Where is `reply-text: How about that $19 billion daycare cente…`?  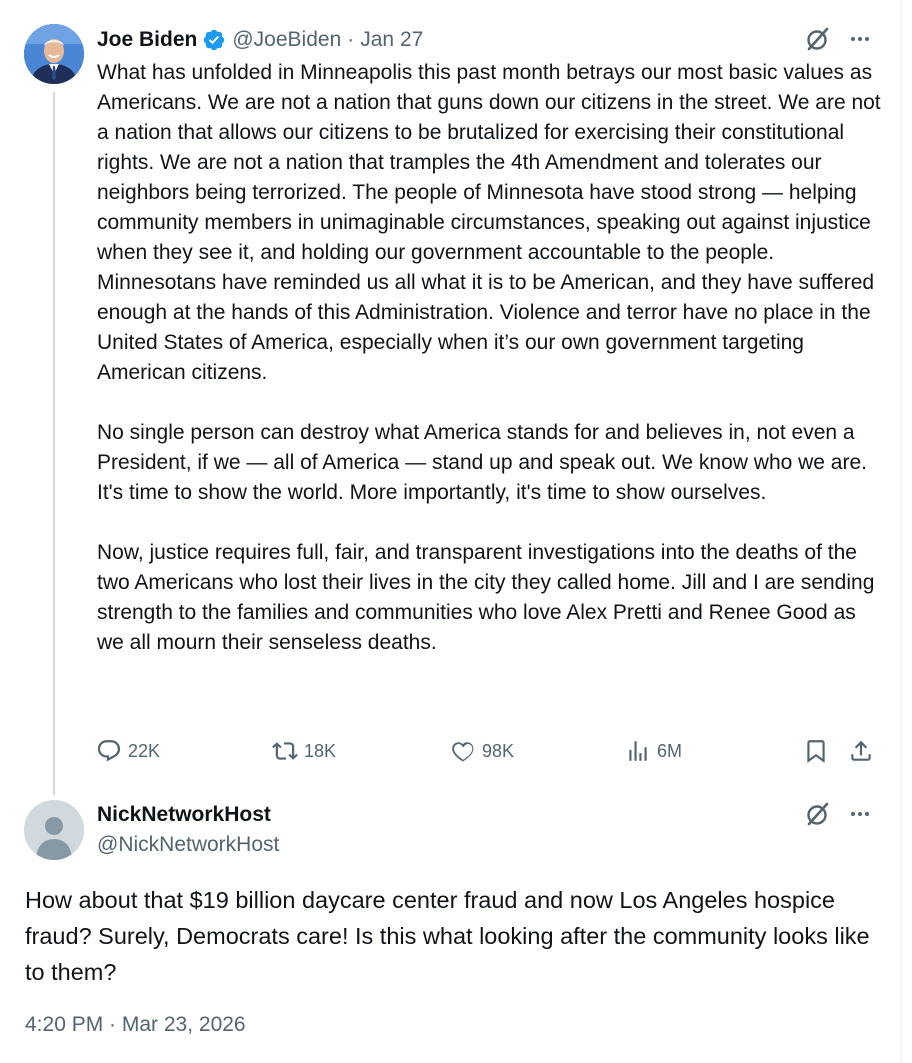 reply-text: How about that $19 billion daycare cente… is located at coordinates (447, 936).